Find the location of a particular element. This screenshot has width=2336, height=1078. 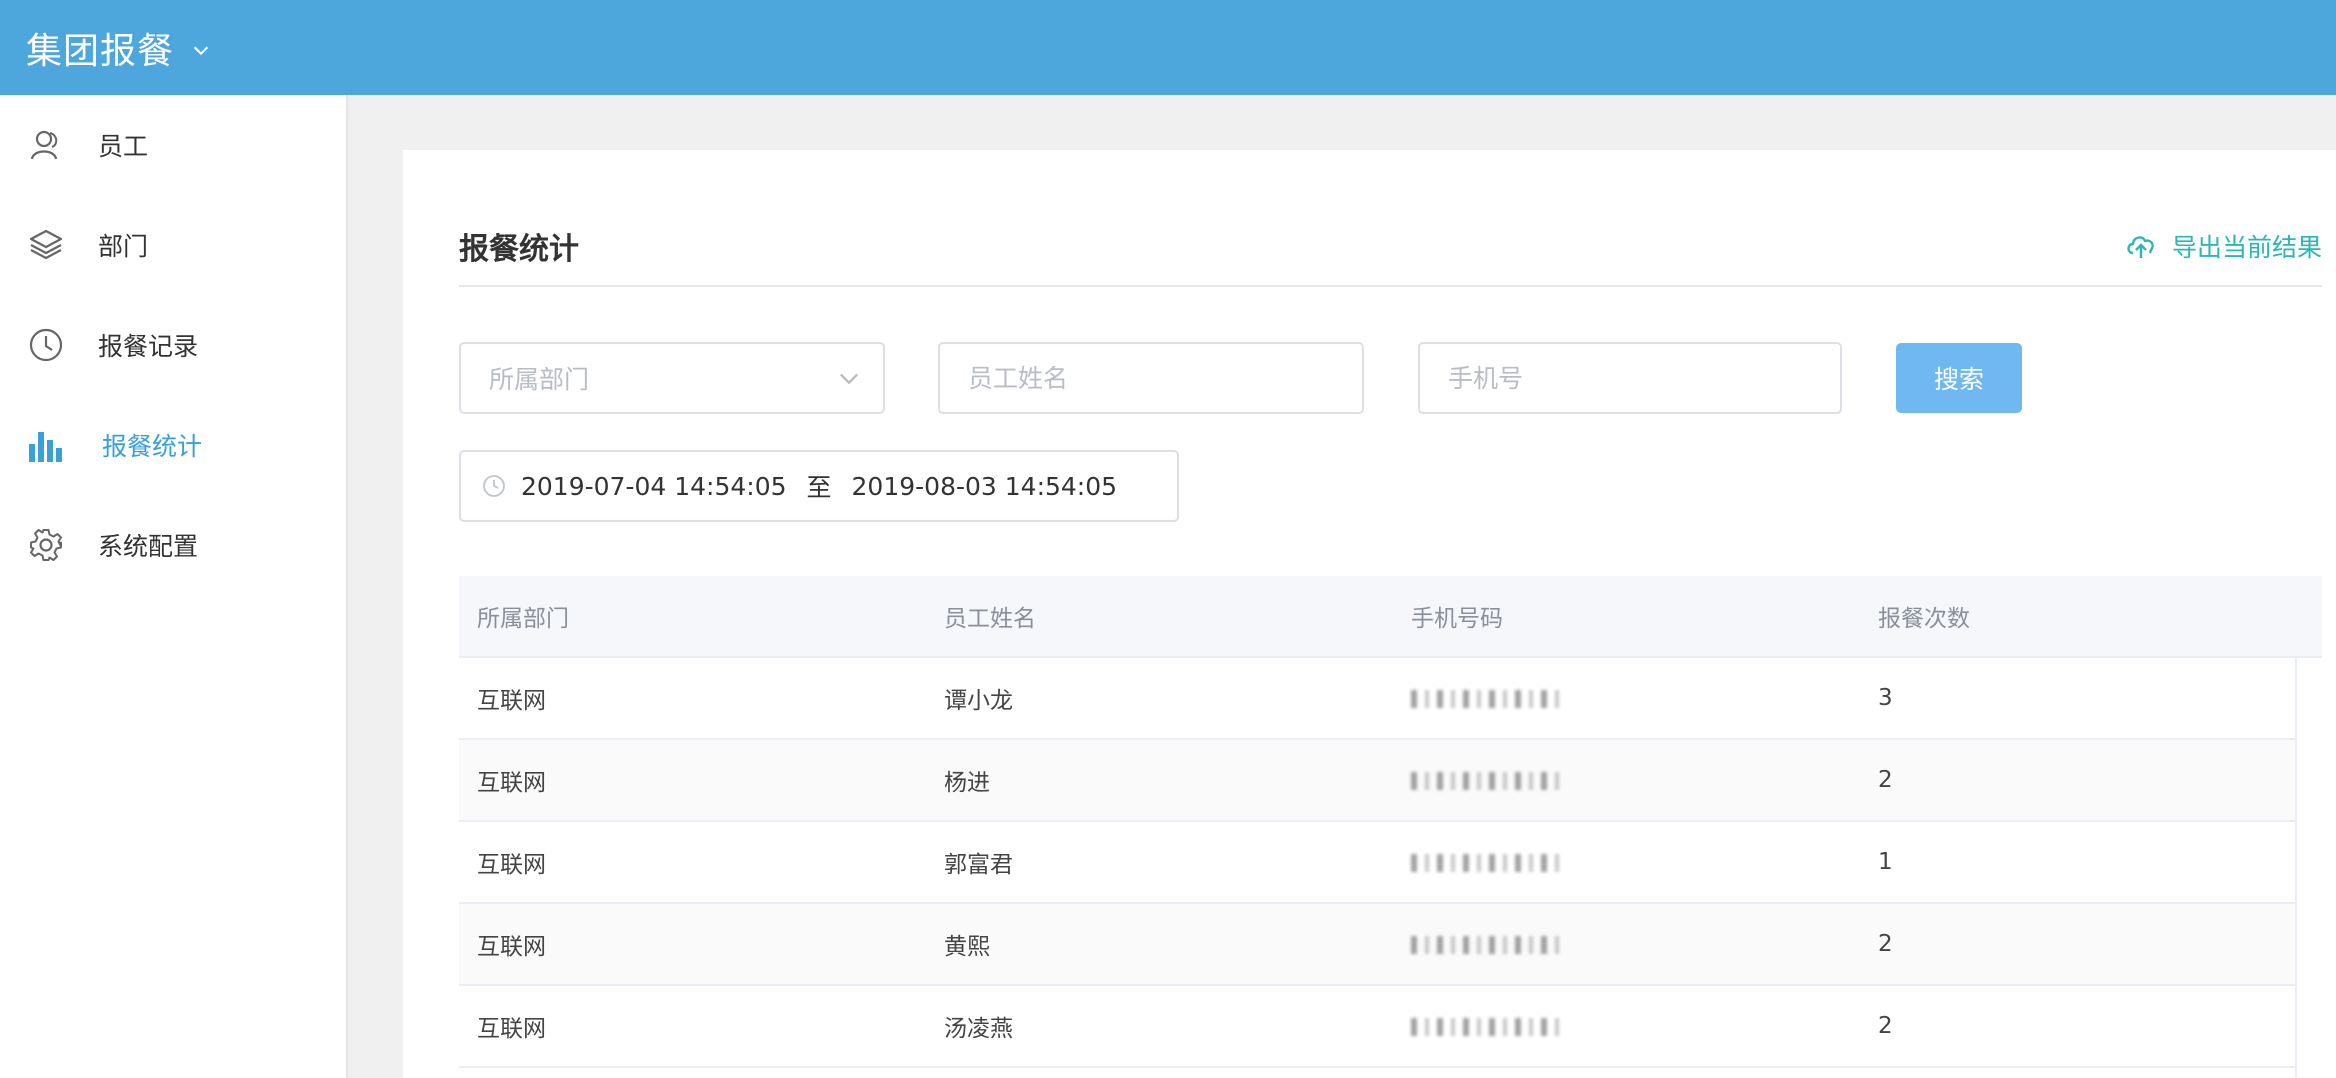

date-end: 2019-08-03 14:54:05 is located at coordinates (985, 486).